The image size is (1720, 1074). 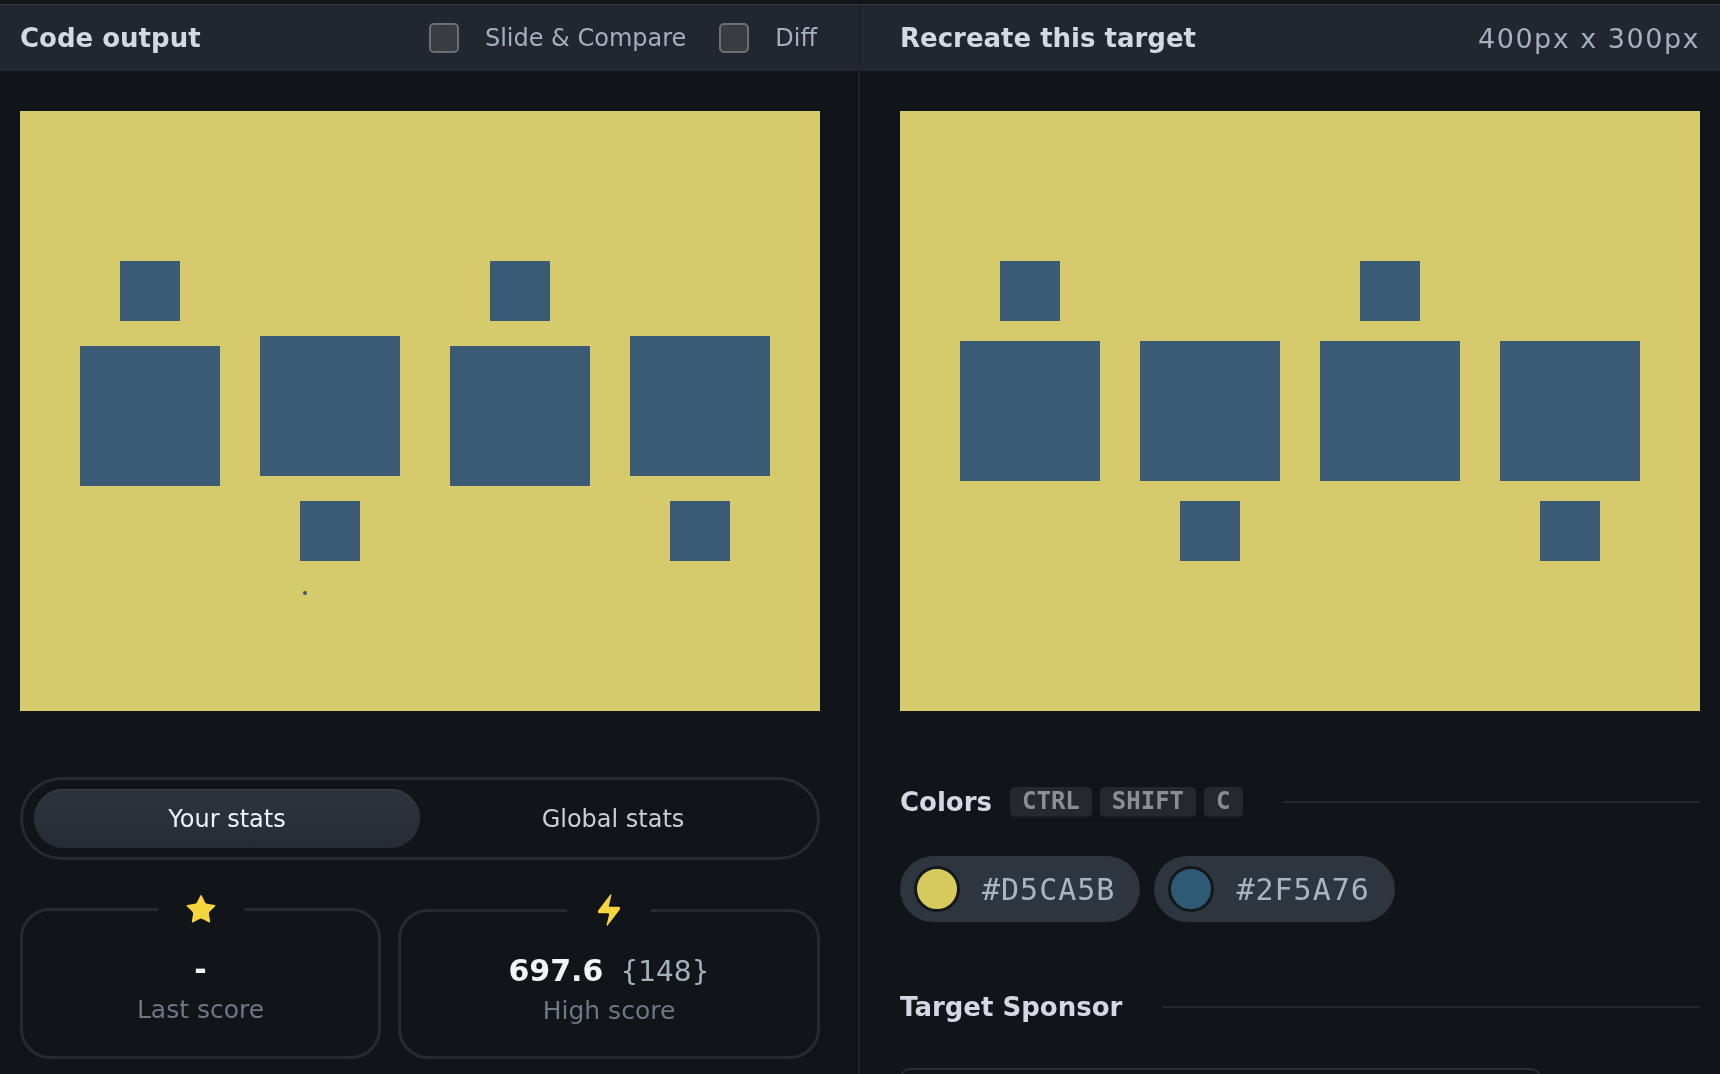 I want to click on color-chip: #D5CA5B, so click(x=1020, y=889).